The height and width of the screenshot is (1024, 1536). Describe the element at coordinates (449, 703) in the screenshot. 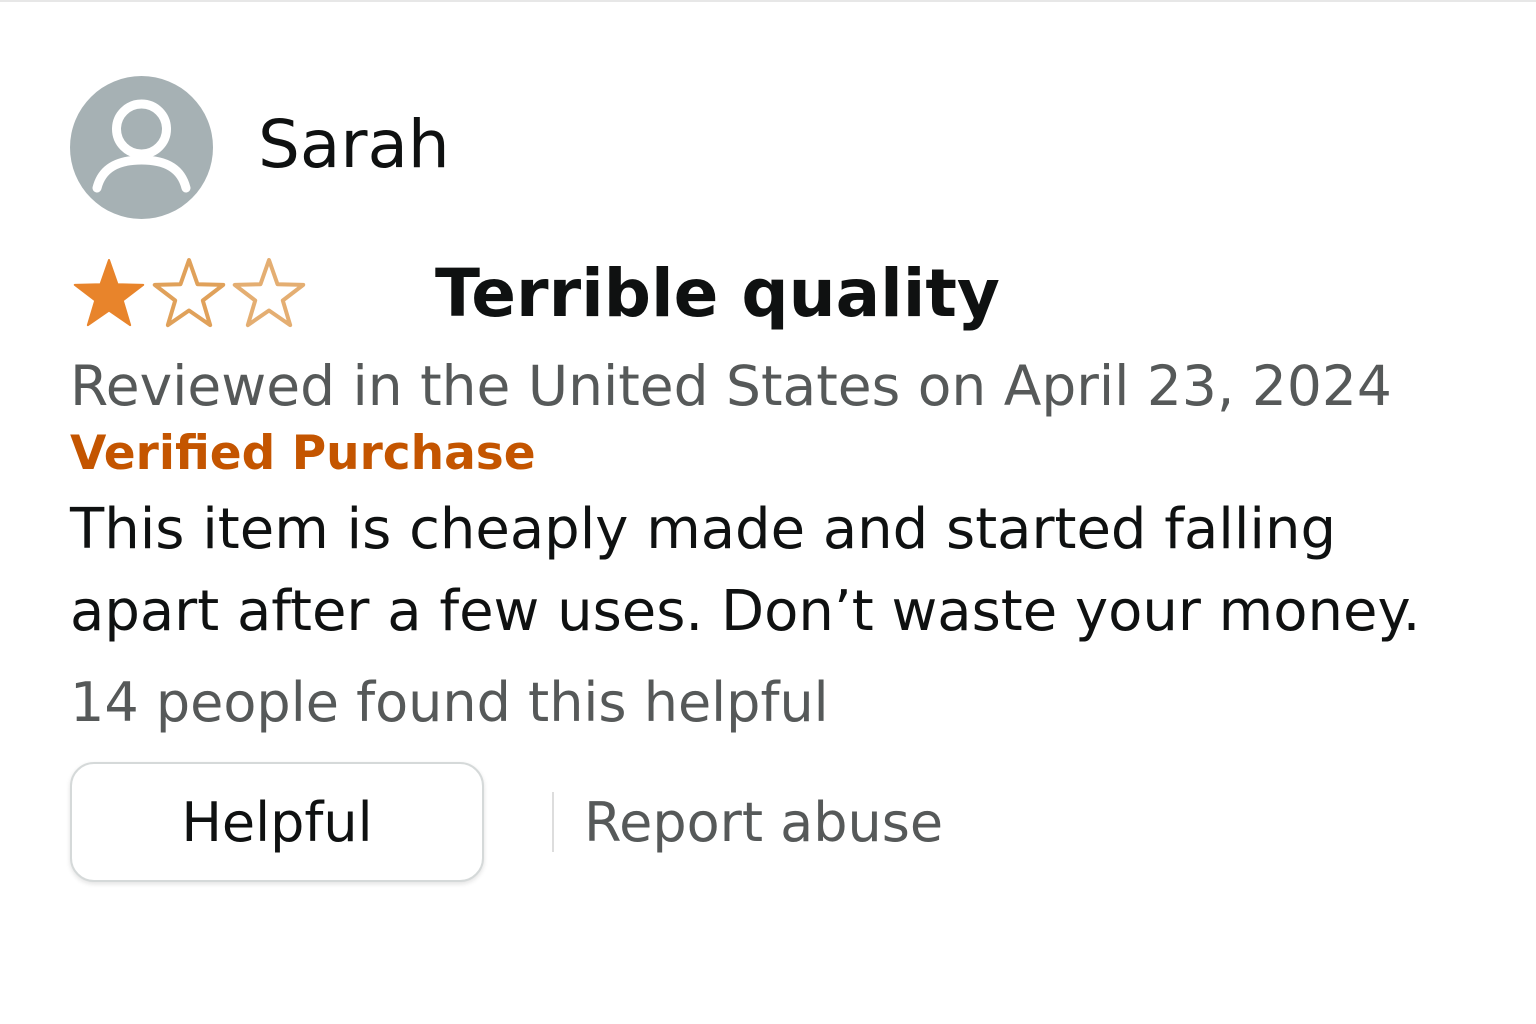

I see `helpful-count: 14 people found this helpful` at that location.